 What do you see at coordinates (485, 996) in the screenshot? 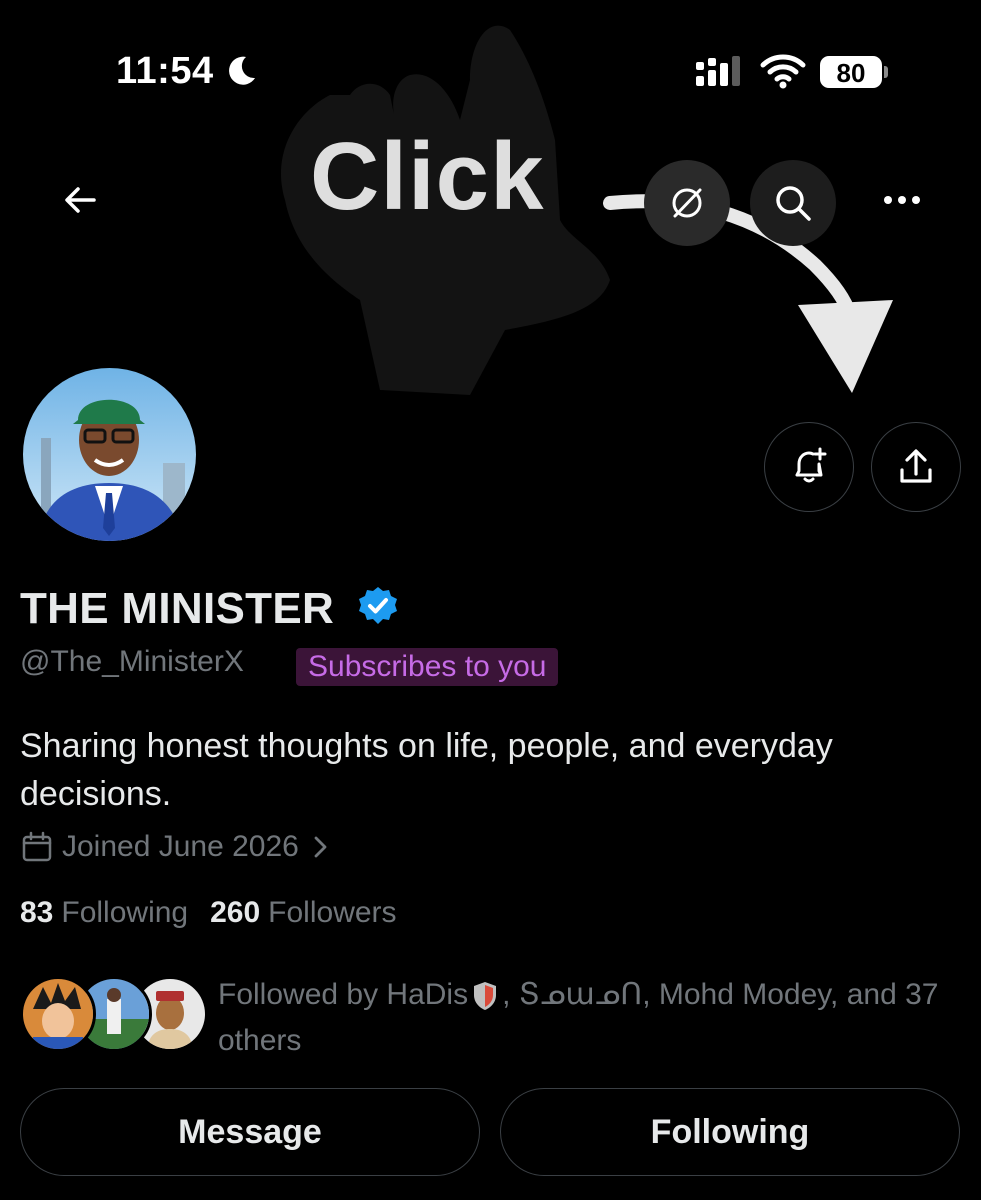
I see `shield-icon` at bounding box center [485, 996].